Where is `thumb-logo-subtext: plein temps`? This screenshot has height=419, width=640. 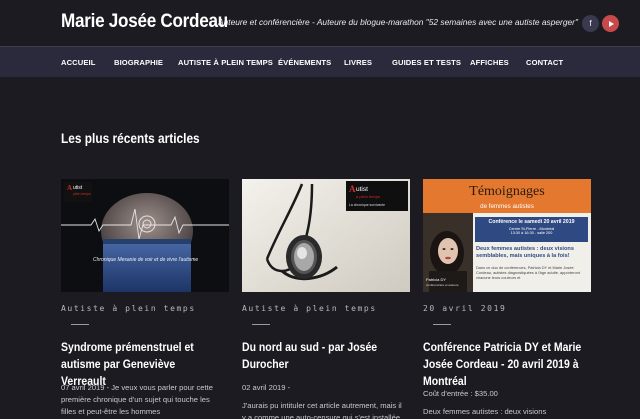
thumb-logo-subtext: plein temps is located at coordinates (82, 194).